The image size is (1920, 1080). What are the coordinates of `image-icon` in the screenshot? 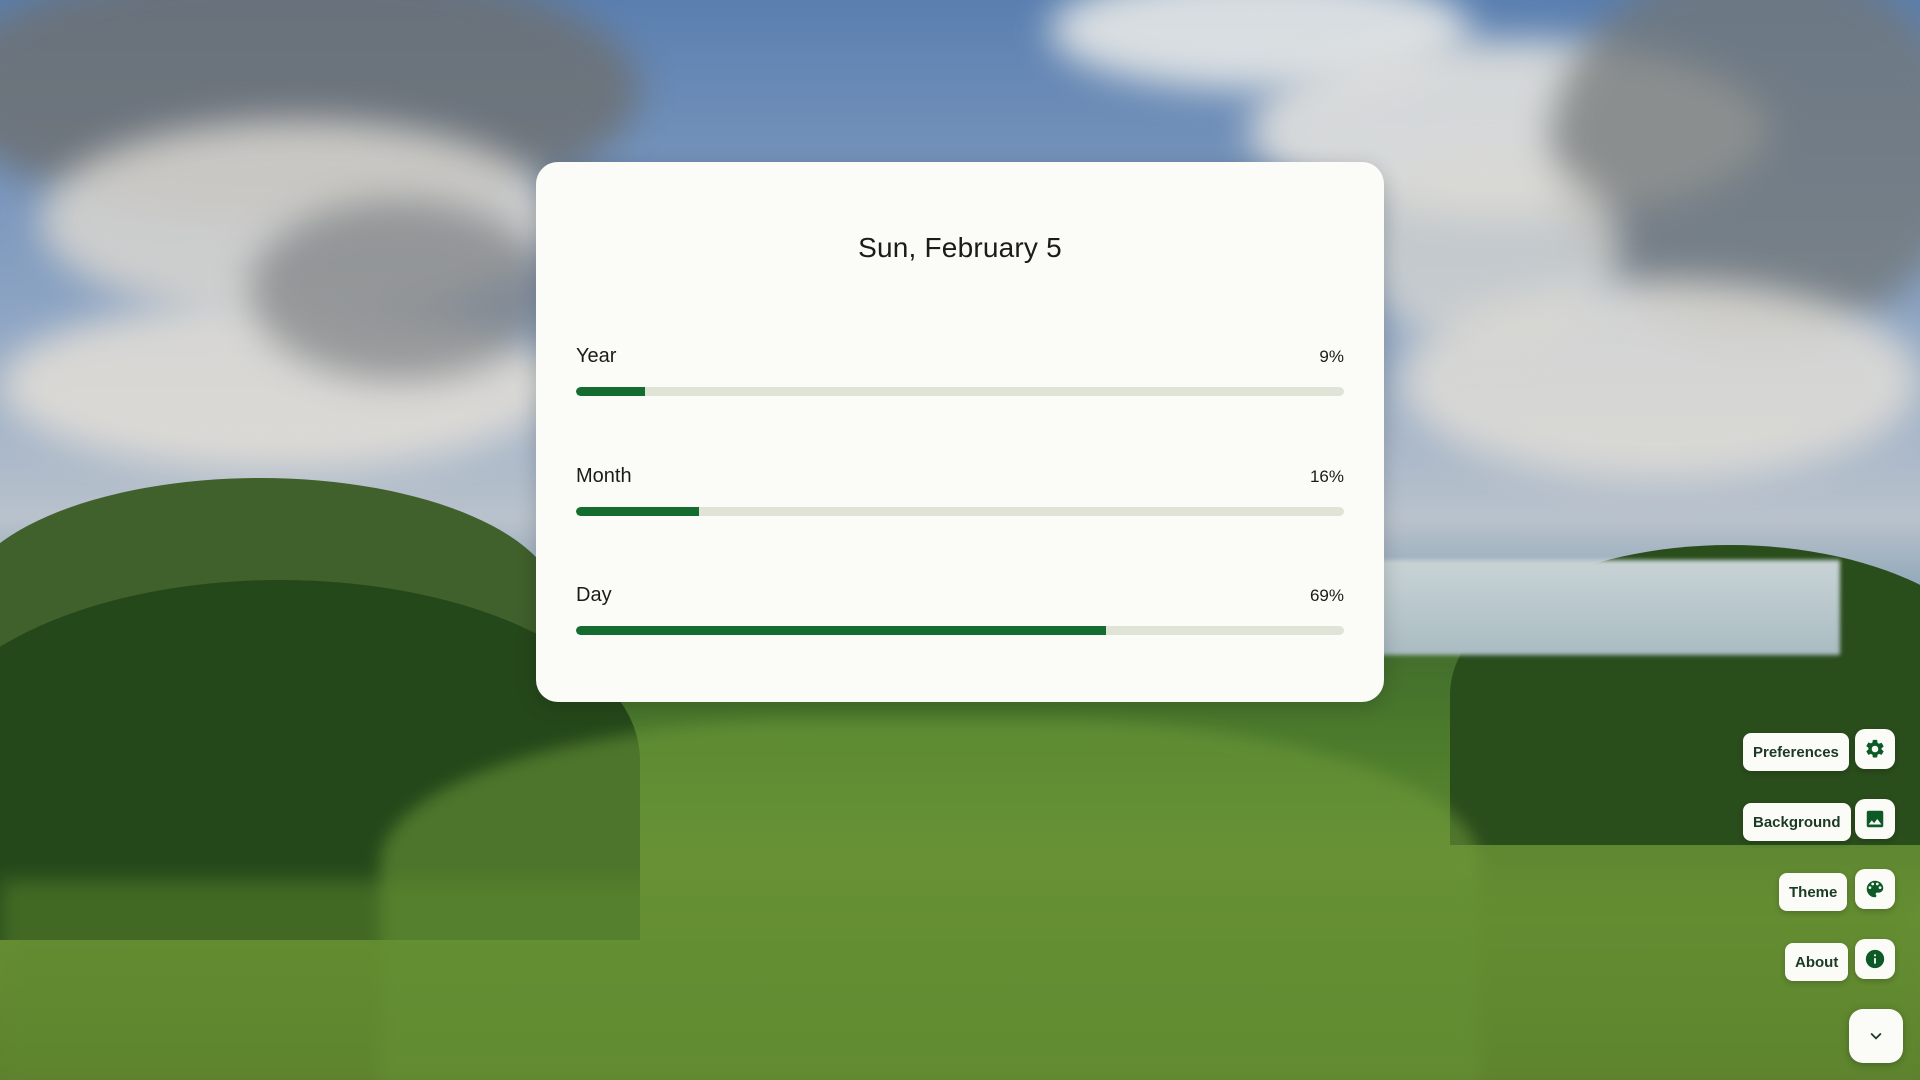 It's located at (1875, 819).